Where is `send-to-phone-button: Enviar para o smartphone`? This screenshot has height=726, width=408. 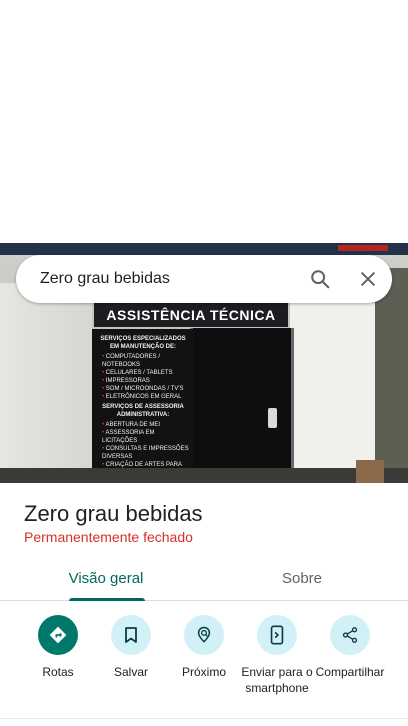 send-to-phone-button: Enviar para o smartphone is located at coordinates (277, 654).